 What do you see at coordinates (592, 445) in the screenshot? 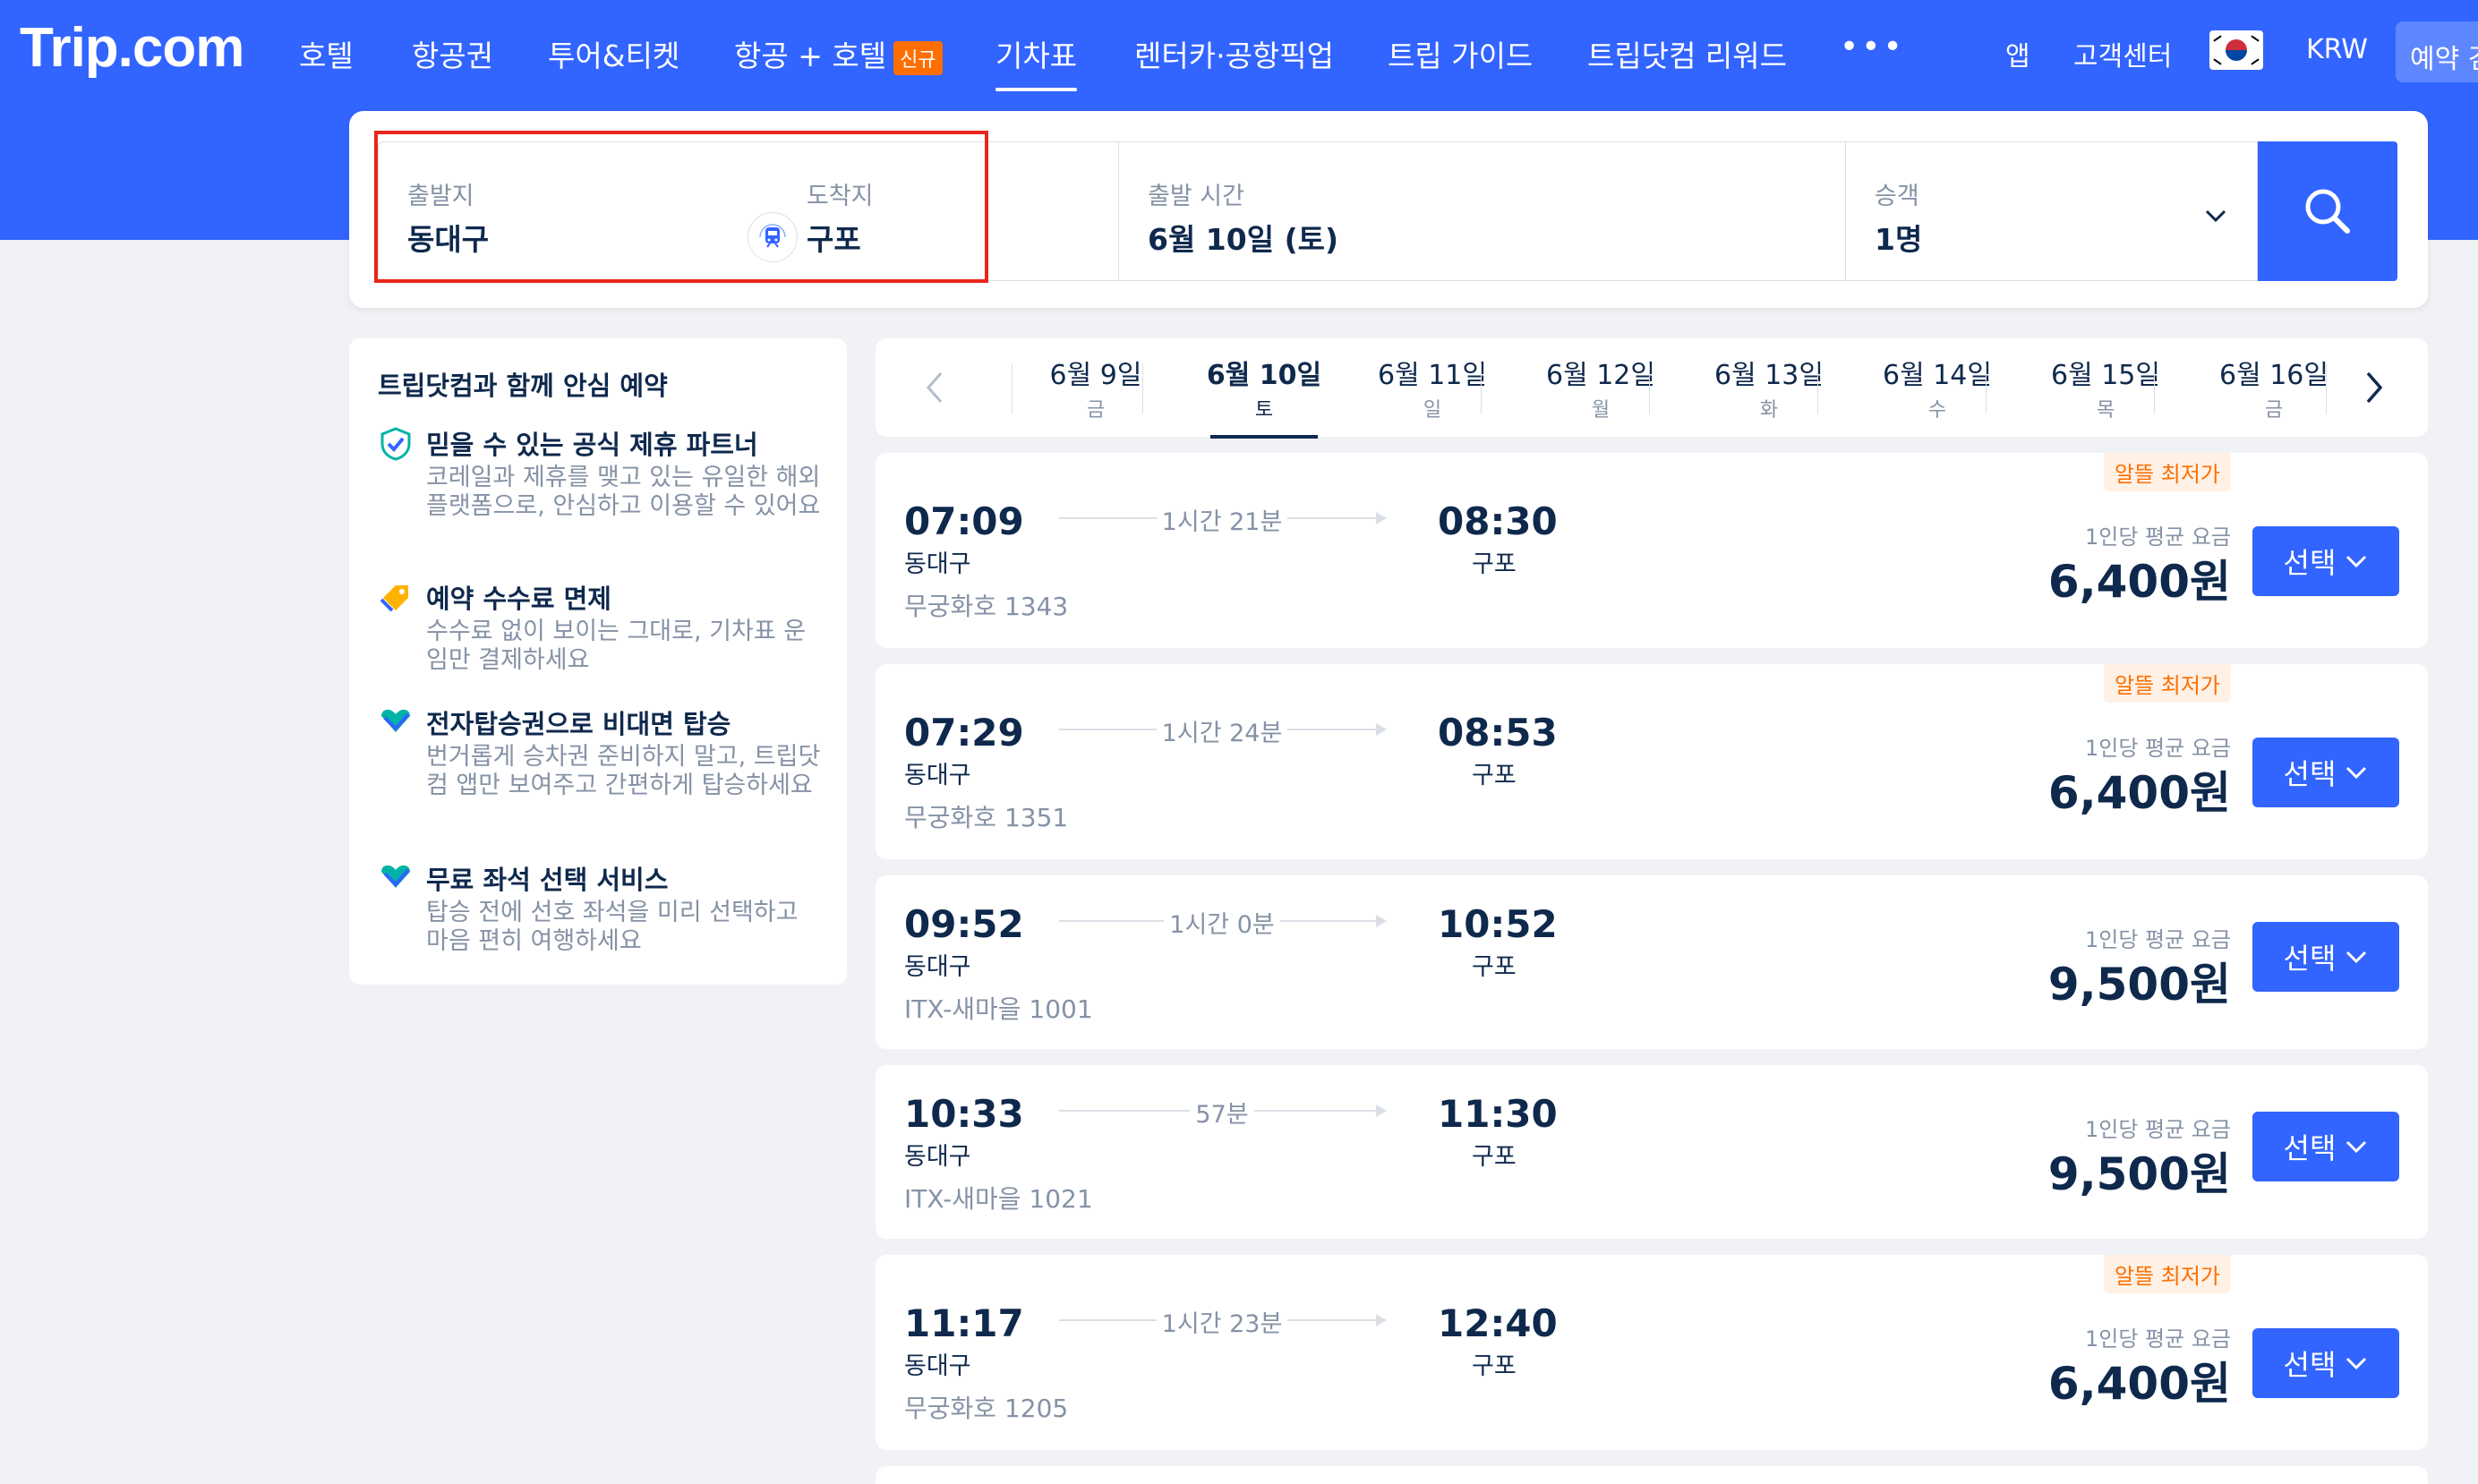
I see `benefit-title: 믿을 수 있는 공식 제휴 파트너` at bounding box center [592, 445].